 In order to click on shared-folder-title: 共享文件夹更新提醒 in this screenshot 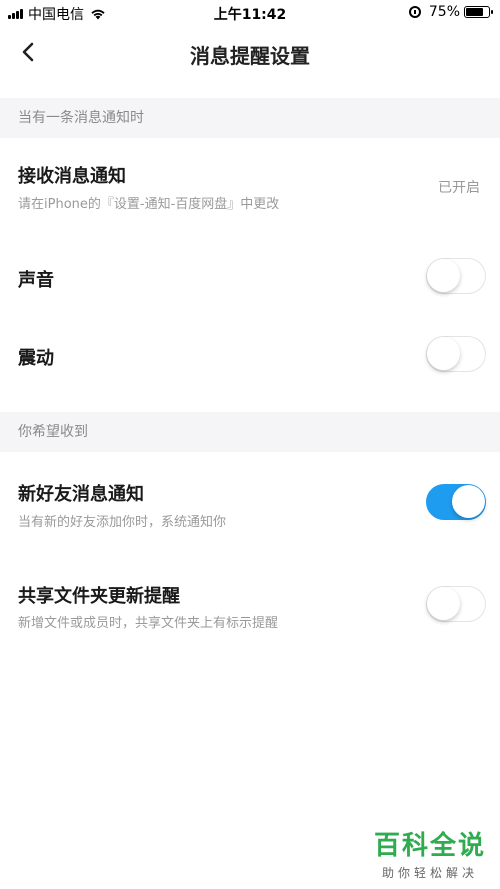, I will do `click(99, 596)`.